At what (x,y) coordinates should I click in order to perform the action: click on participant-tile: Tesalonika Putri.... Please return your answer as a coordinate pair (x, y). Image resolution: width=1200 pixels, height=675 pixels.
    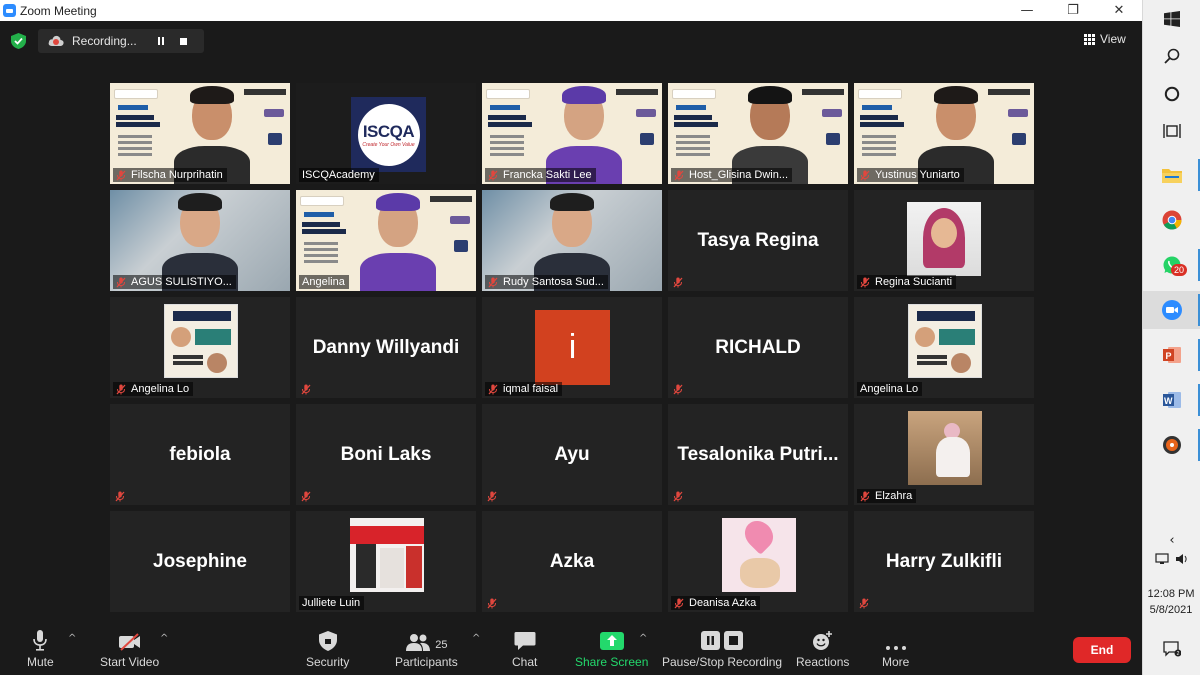
    Looking at the image, I should click on (758, 454).